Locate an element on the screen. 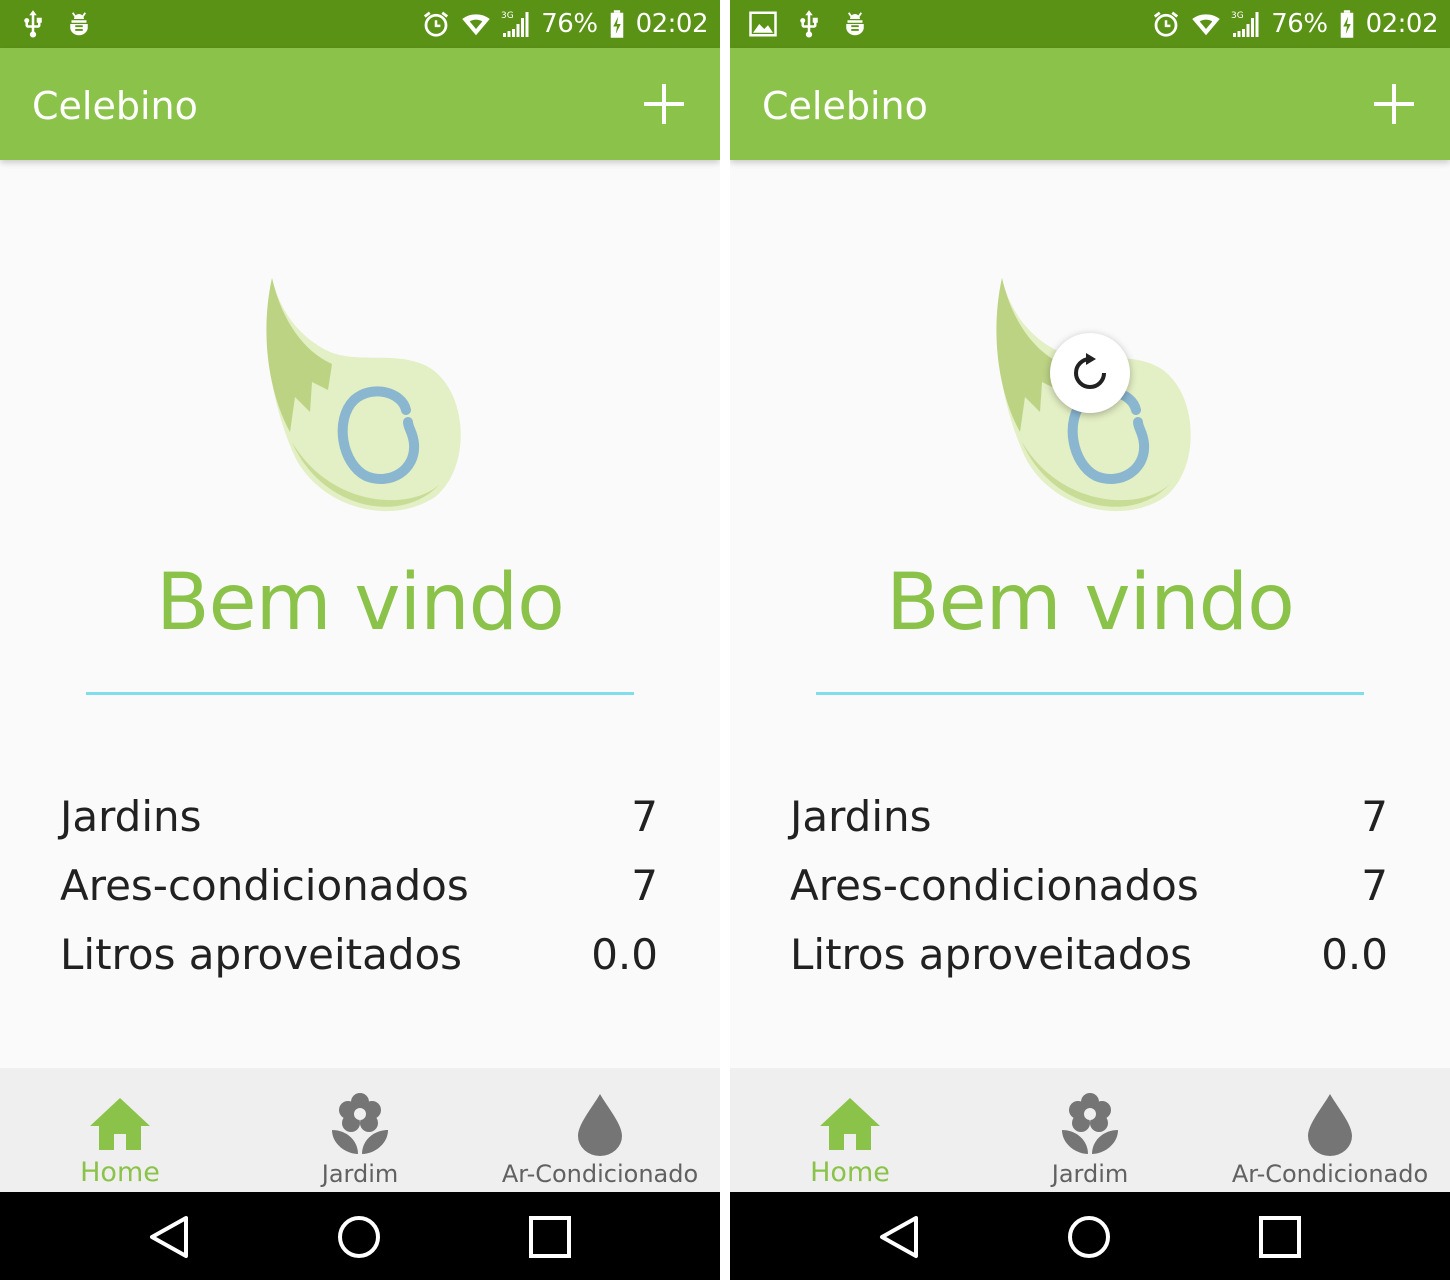  pull-to-refresh-spinner is located at coordinates (1090, 373).